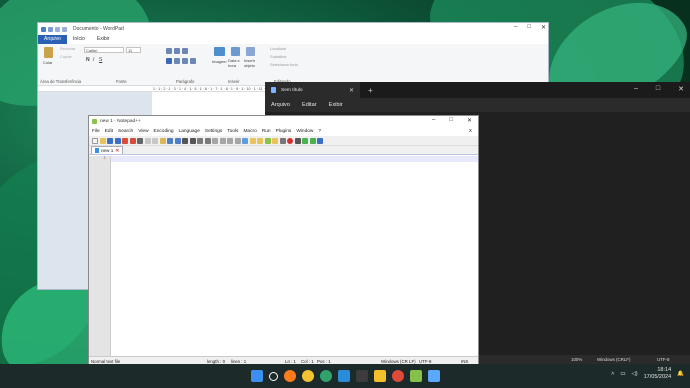 The image size is (690, 388). I want to click on monitoring-icon, so click(282, 140).